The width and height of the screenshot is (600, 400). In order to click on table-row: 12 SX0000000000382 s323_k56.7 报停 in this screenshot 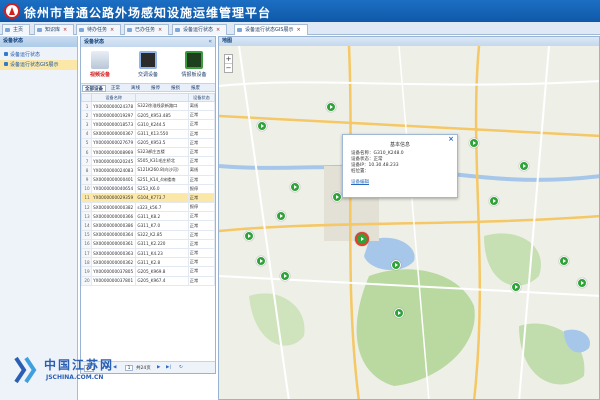, I will do `click(148, 207)`.